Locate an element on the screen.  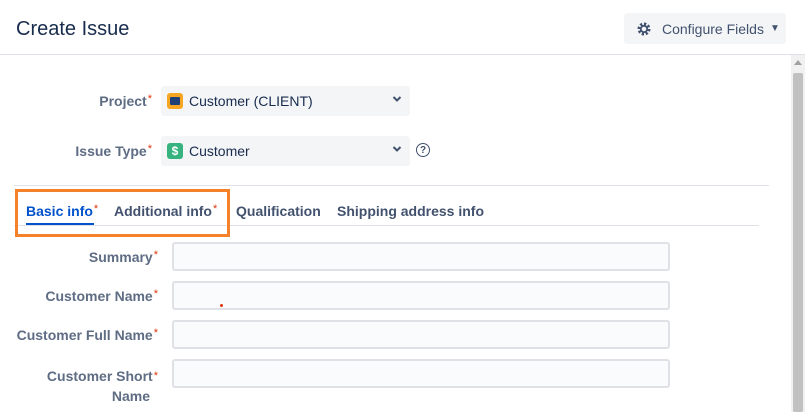
field-label-text: Customer Name is located at coordinates (99, 296).